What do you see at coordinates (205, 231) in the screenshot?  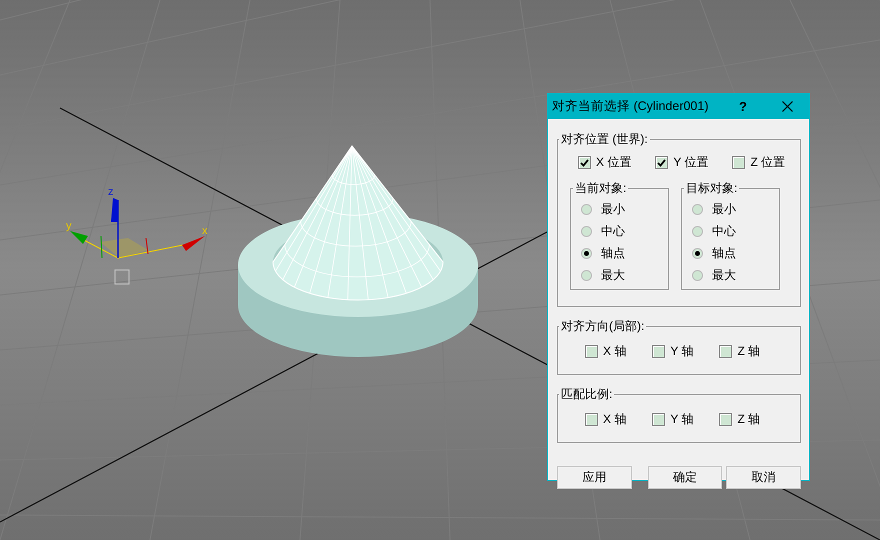 I see `gizmo-axis-label: x` at bounding box center [205, 231].